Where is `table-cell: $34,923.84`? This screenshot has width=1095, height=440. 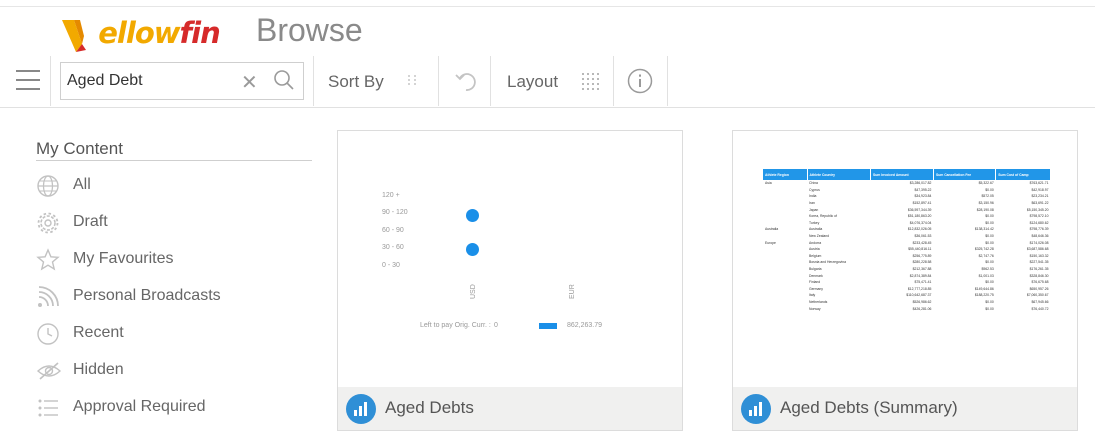 table-cell: $34,923.84 is located at coordinates (923, 196).